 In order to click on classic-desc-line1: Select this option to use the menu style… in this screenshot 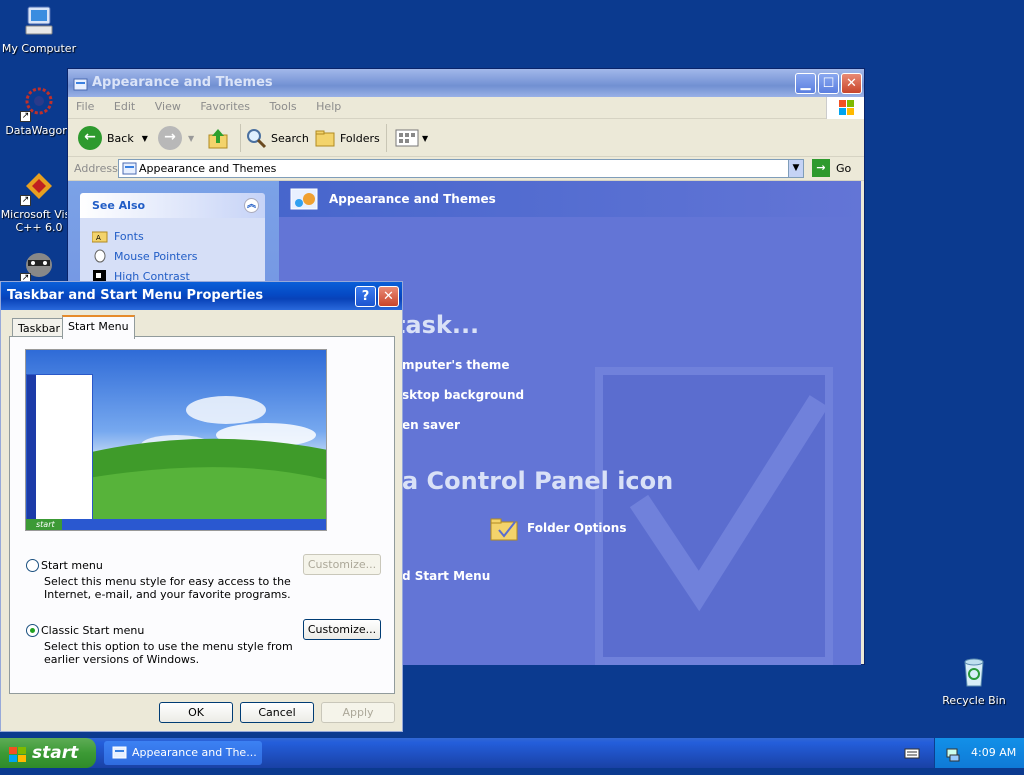, I will do `click(168, 646)`.